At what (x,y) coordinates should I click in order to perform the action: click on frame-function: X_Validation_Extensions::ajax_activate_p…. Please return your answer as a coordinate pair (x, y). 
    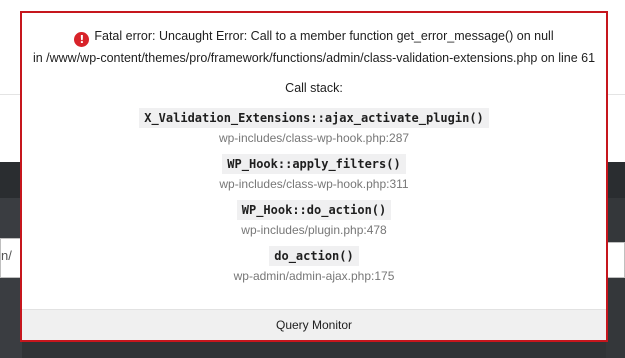
    Looking at the image, I should click on (314, 118).